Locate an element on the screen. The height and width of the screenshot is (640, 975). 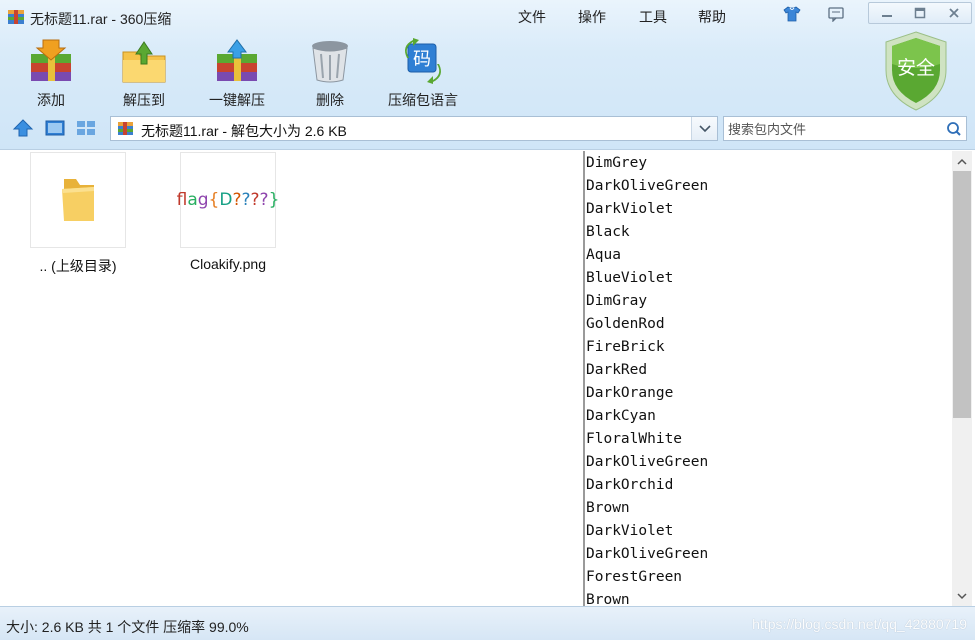
security-badge: 安全 is located at coordinates (916, 71).